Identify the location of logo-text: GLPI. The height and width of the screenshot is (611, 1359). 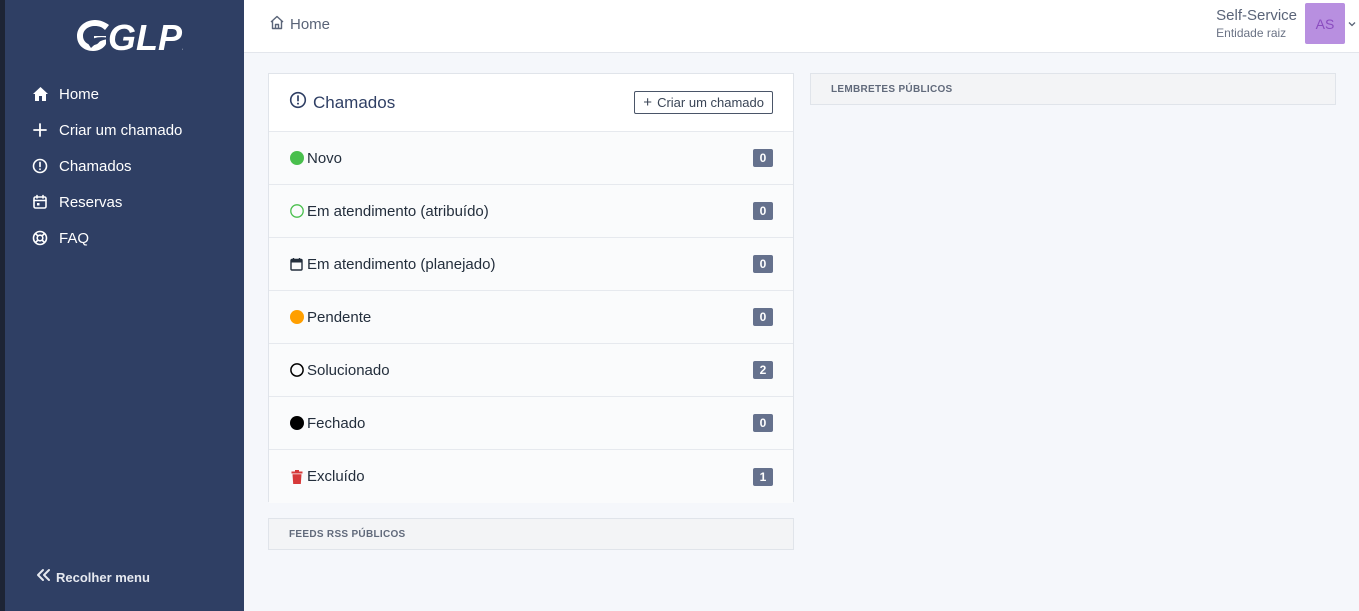
(145, 37).